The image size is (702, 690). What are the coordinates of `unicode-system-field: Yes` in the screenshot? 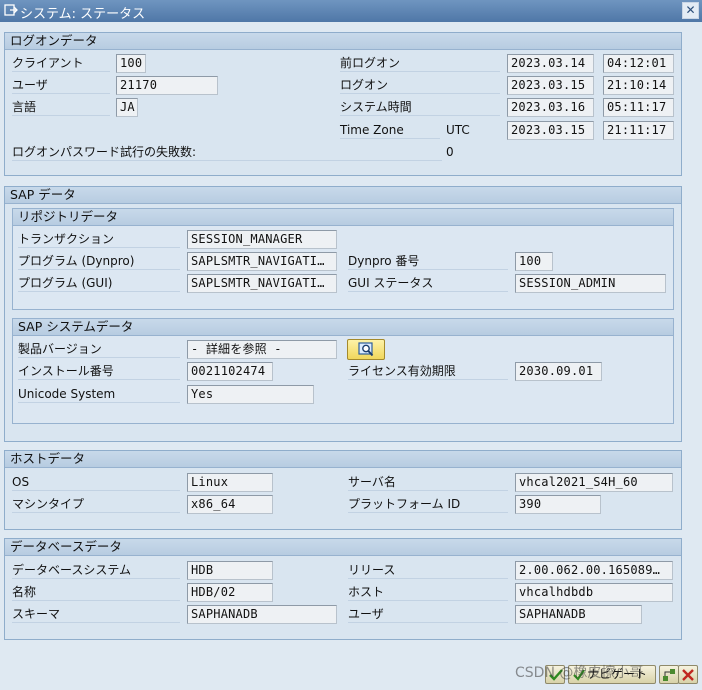 It's located at (250, 394).